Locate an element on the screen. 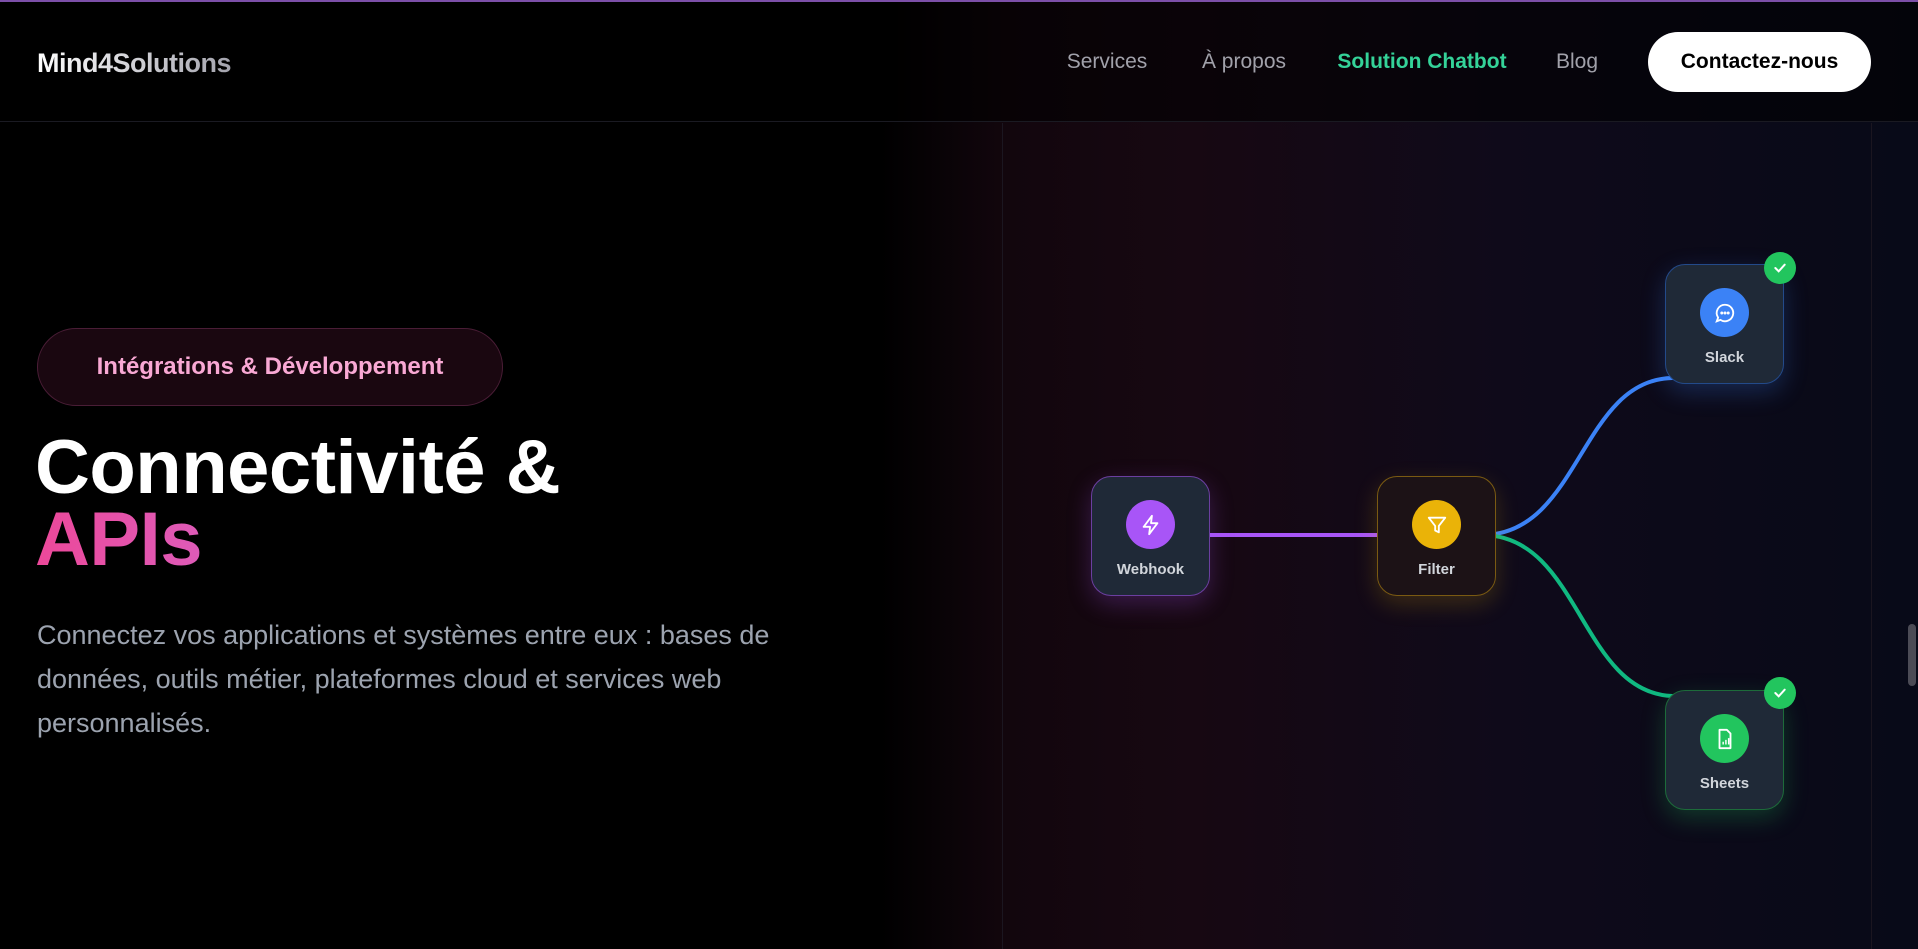 This screenshot has height=949, width=1918. node-label: Filter is located at coordinates (1436, 569).